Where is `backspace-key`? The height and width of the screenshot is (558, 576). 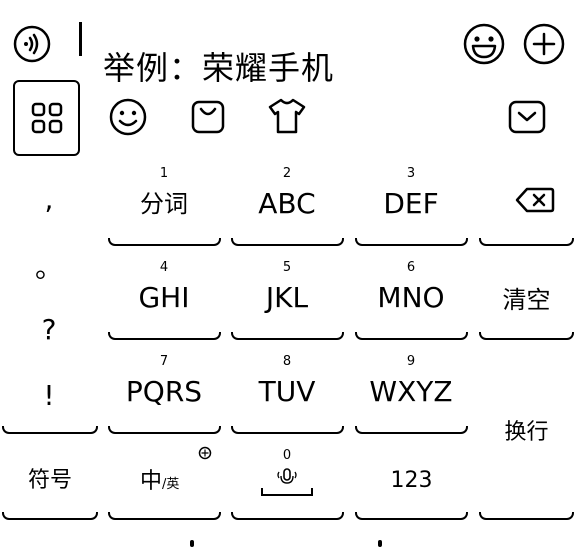
backspace-key is located at coordinates (527, 202).